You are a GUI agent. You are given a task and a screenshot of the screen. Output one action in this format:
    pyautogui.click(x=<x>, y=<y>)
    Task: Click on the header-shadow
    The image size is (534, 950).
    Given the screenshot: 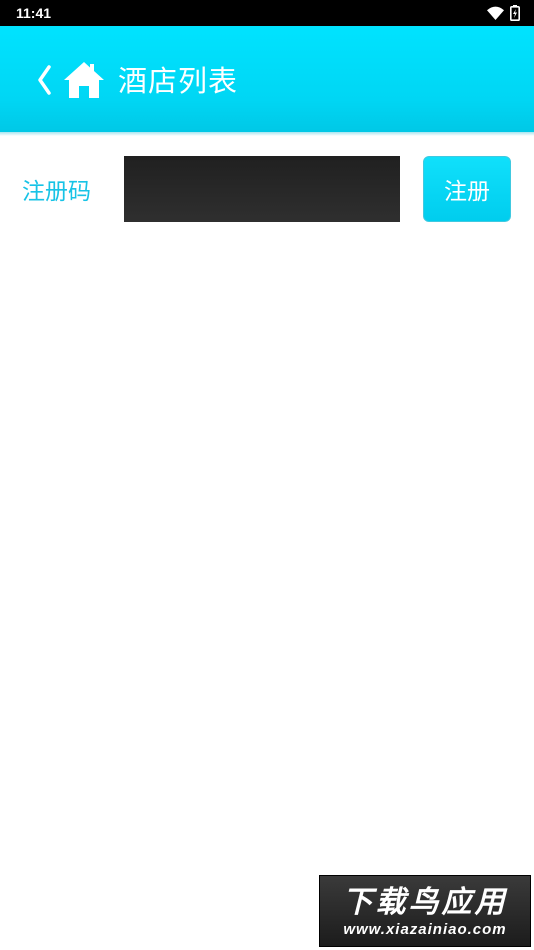 What is the action you would take?
    pyautogui.click(x=267, y=134)
    